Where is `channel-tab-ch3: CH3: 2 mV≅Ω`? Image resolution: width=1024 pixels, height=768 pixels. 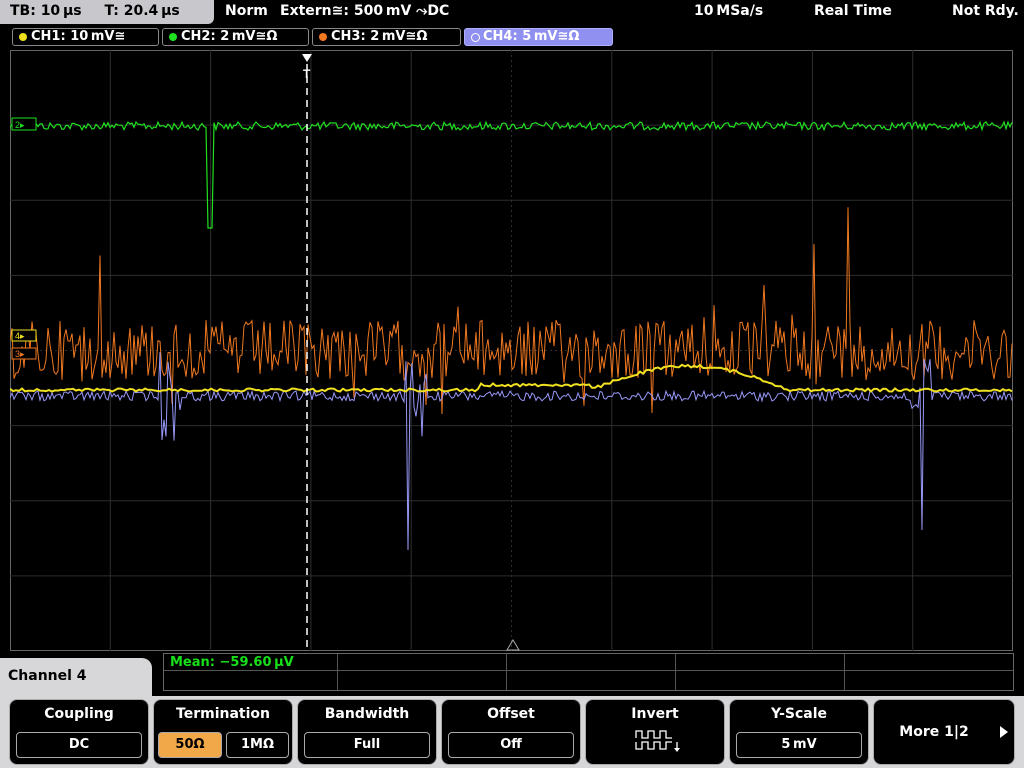
channel-tab-ch3: CH3: 2 mV≅Ω is located at coordinates (386, 37).